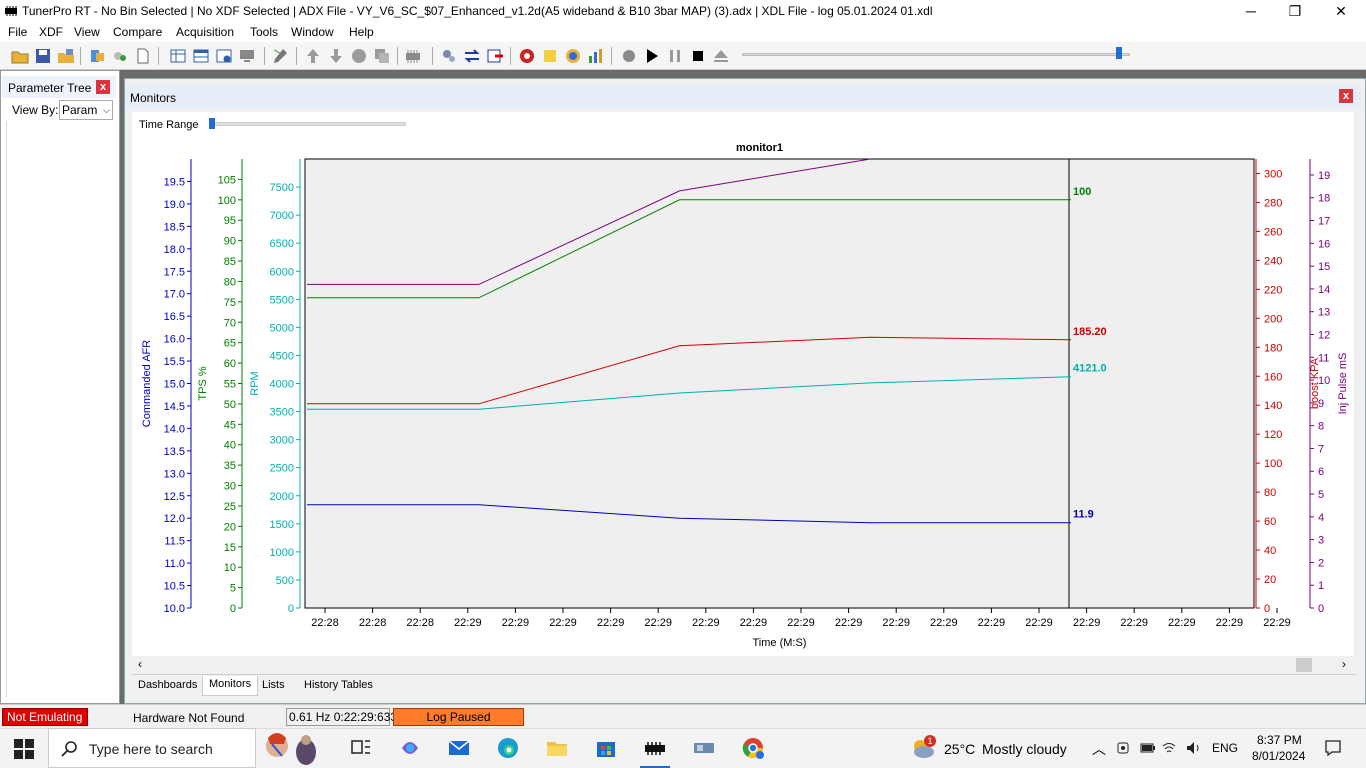  I want to click on playback-slider-thumb, so click(1119, 53).